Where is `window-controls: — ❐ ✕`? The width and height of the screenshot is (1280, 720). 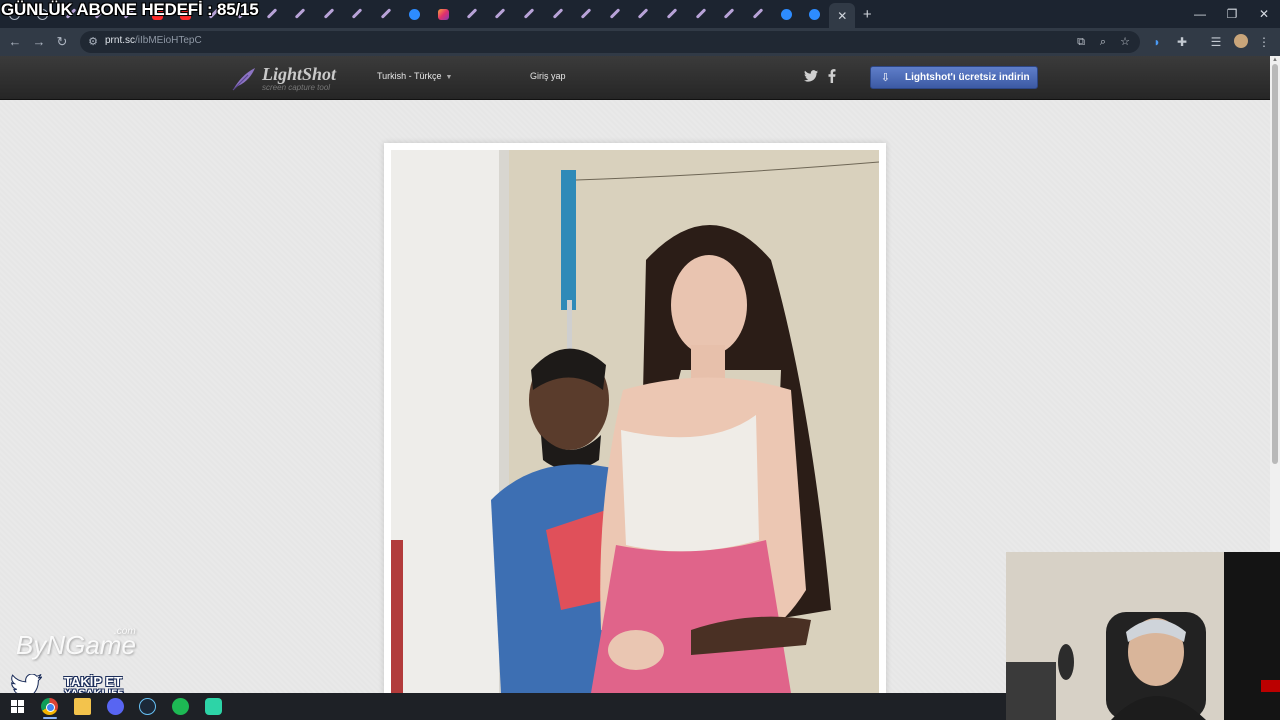
window-controls: — ❐ ✕ is located at coordinates (1232, 14).